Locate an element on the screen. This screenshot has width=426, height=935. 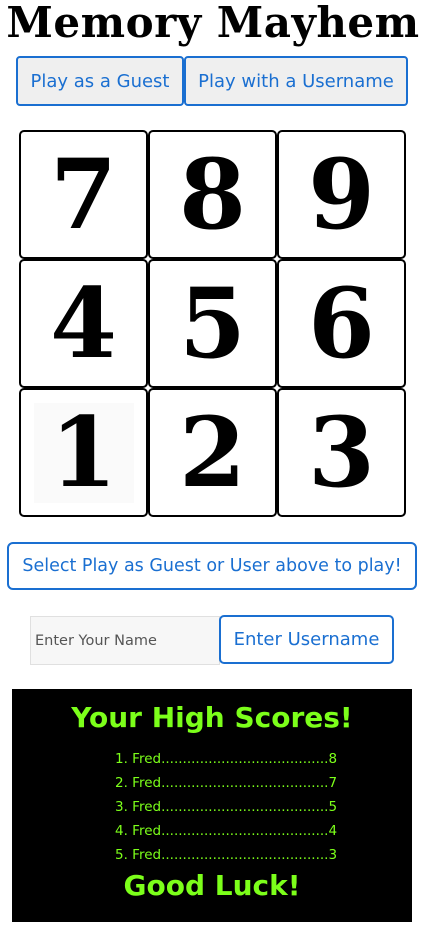
tile-digit: 9 is located at coordinates (341, 194).